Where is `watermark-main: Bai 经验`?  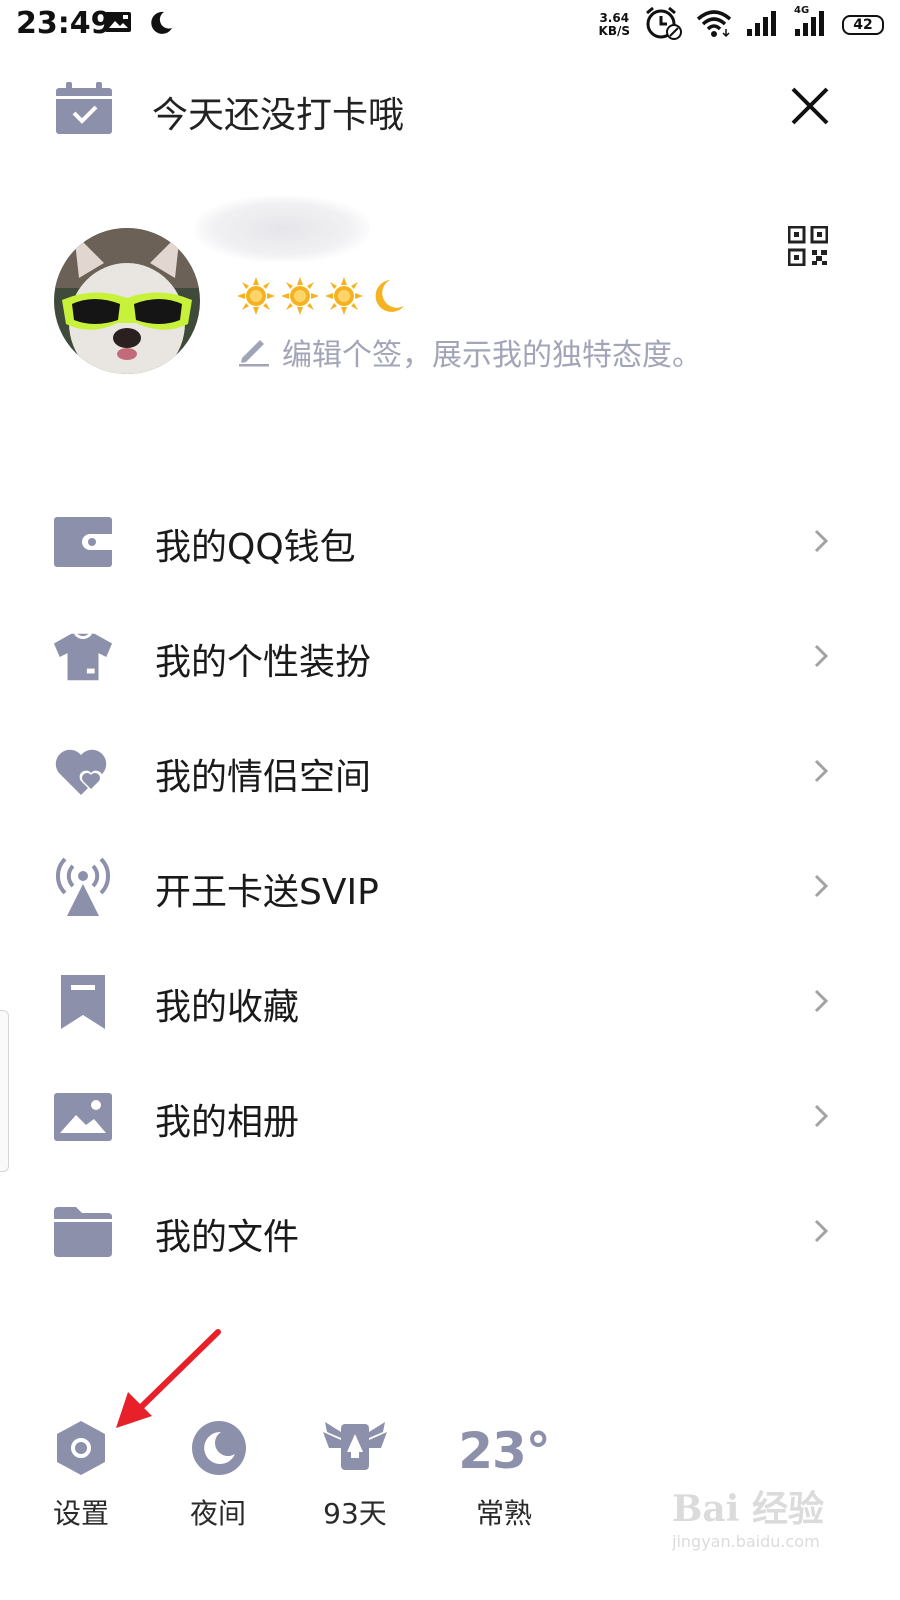
watermark-main: Bai 经验 is located at coordinates (748, 1509).